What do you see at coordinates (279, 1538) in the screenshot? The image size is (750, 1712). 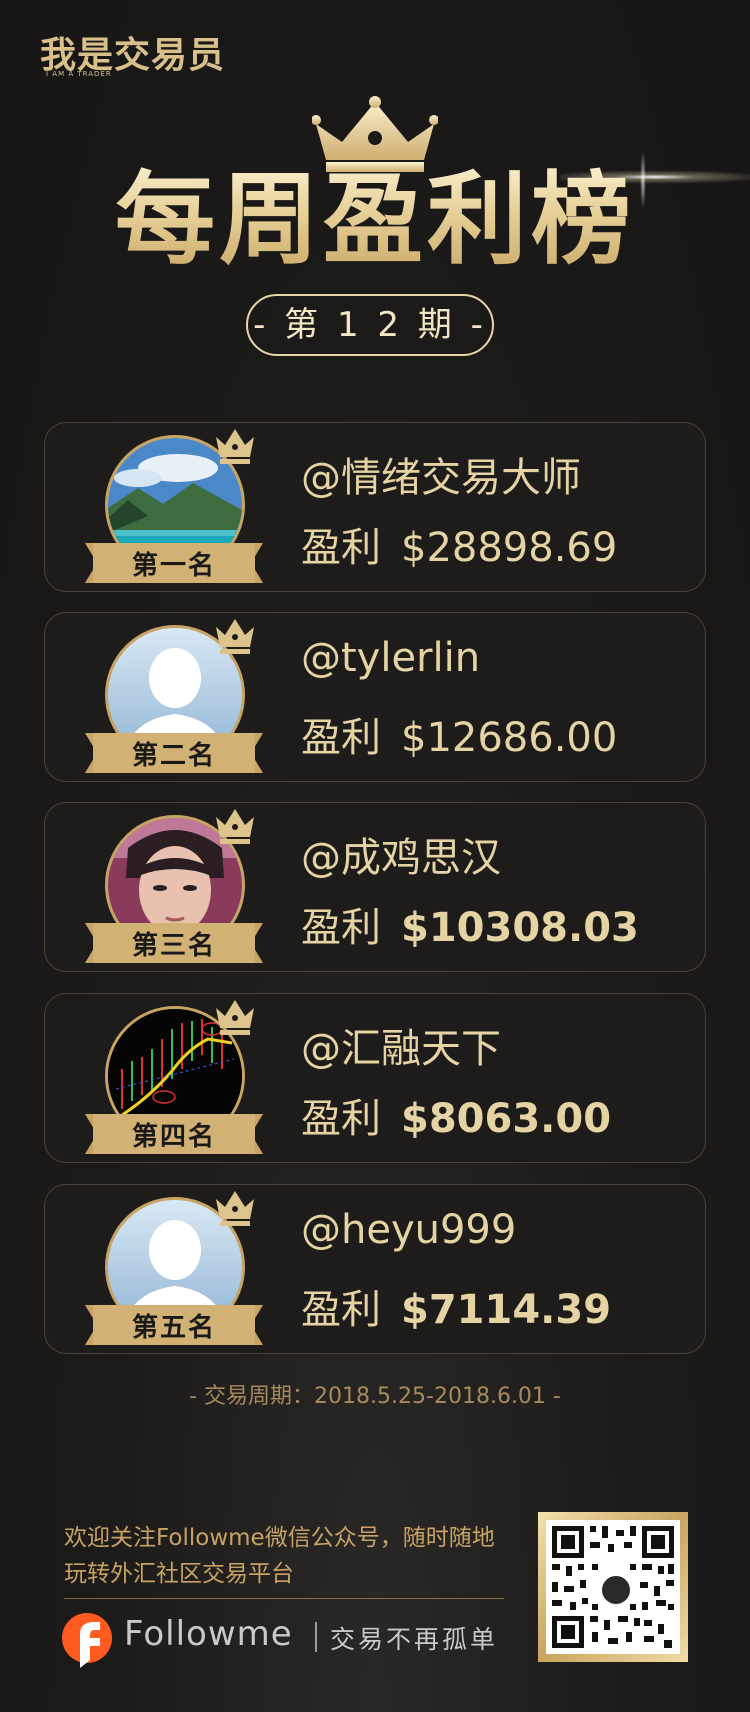 I see `footer-line-1: 欢迎关注Followme微信公众号，随时随地` at bounding box center [279, 1538].